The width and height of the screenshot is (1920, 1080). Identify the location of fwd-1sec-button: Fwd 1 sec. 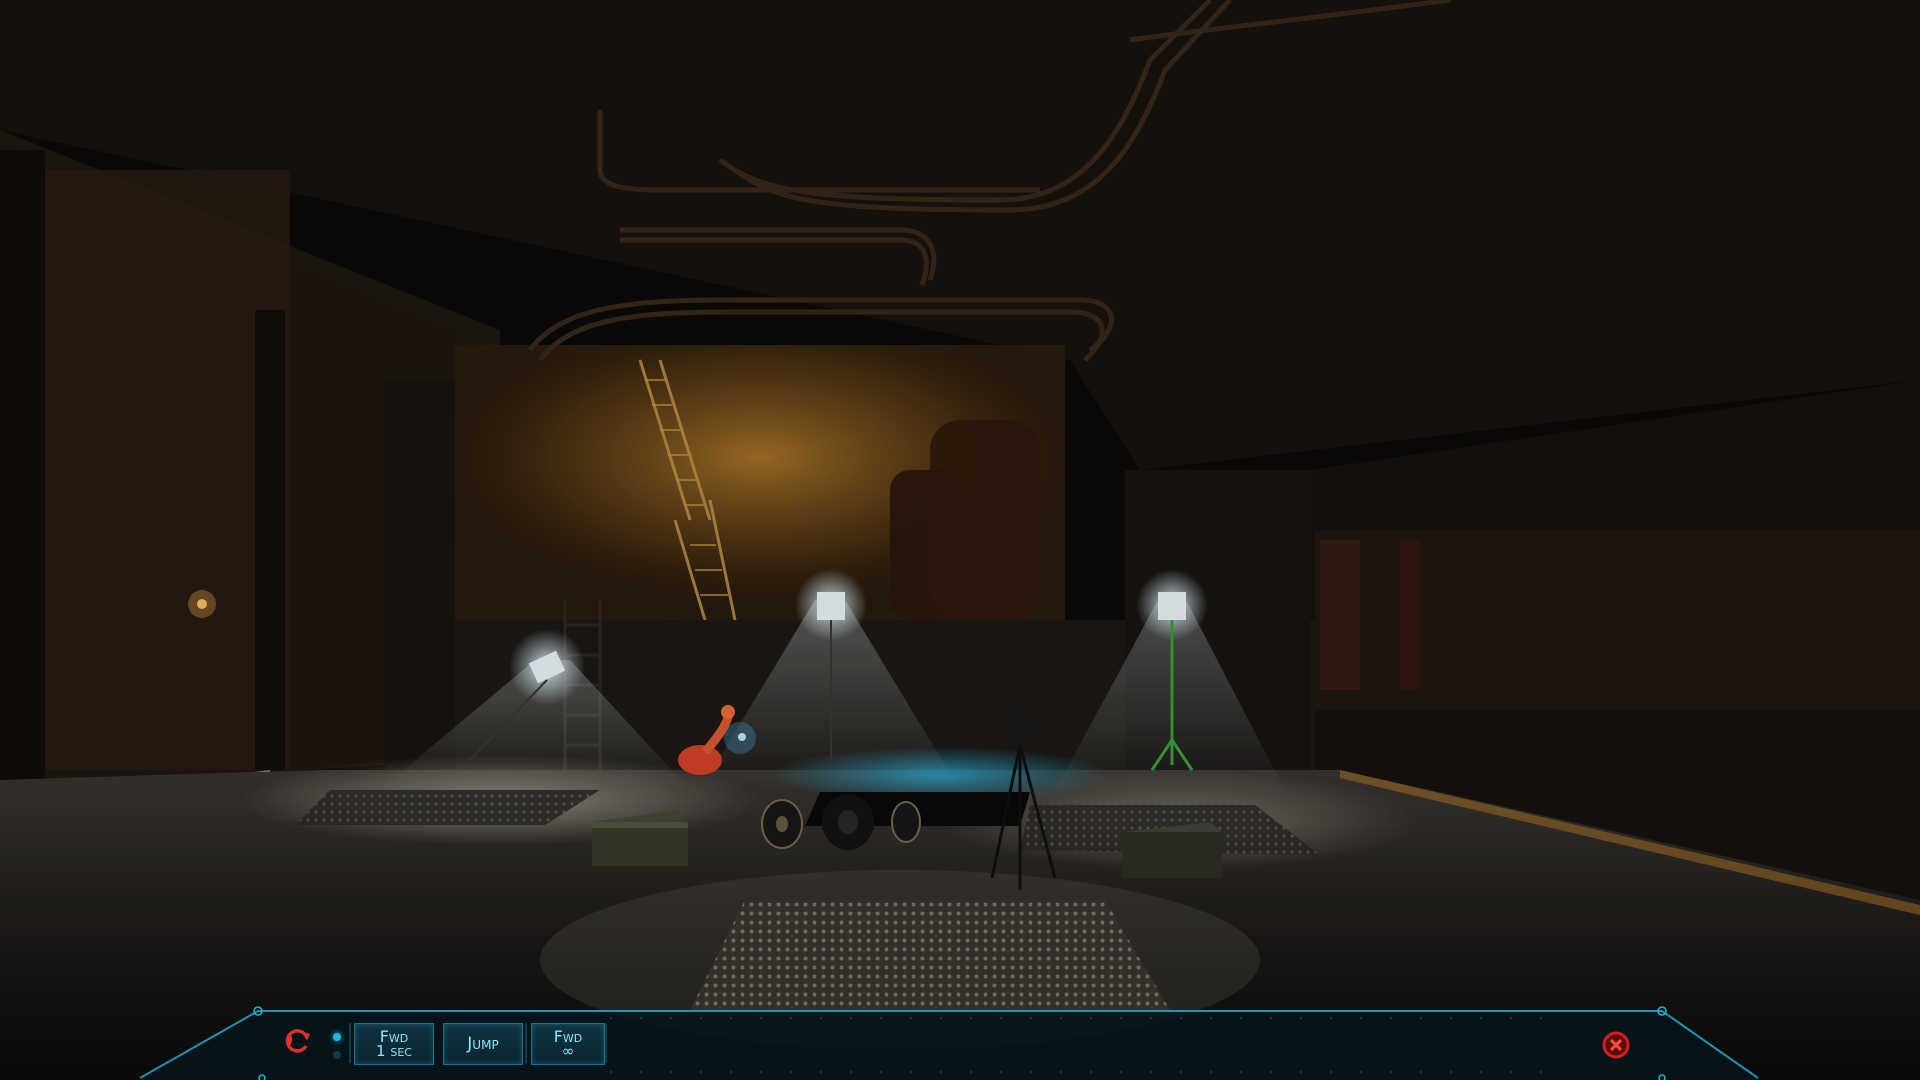
(394, 1044).